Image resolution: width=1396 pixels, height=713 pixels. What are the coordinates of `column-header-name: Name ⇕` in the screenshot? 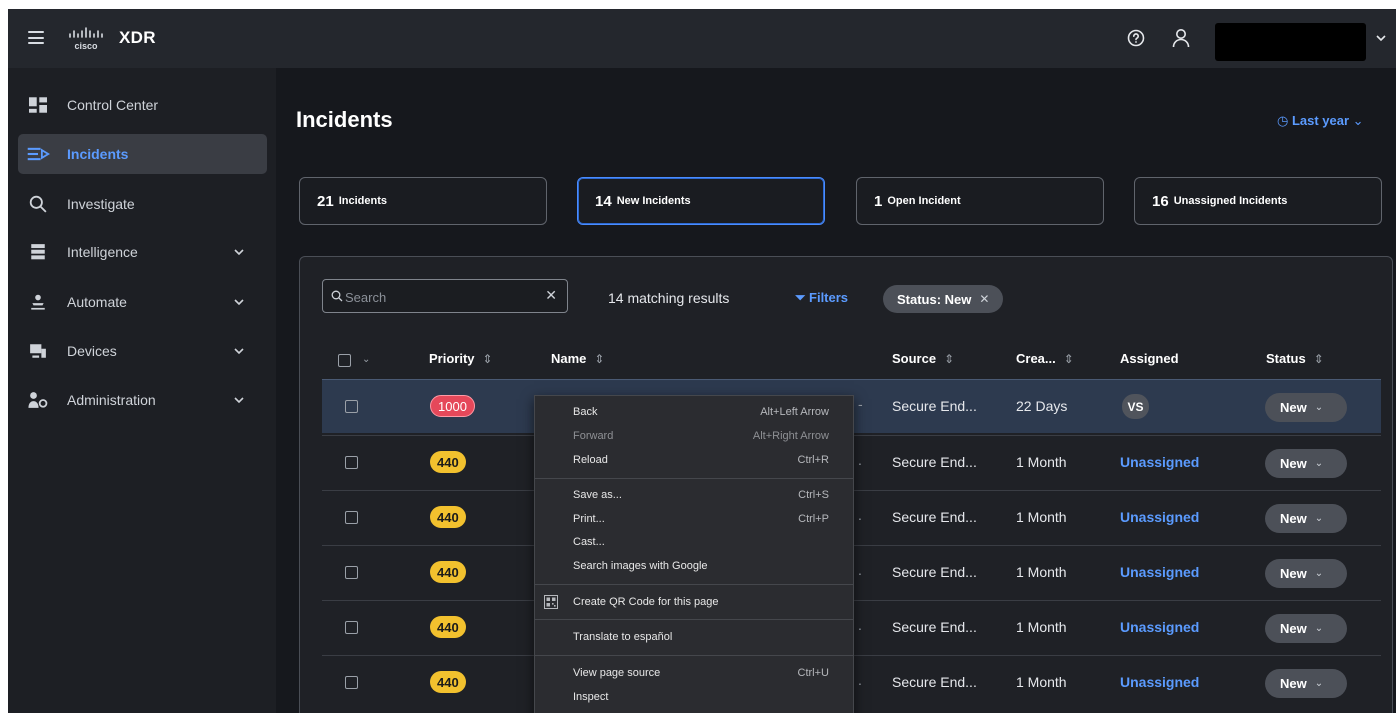 It's located at (577, 358).